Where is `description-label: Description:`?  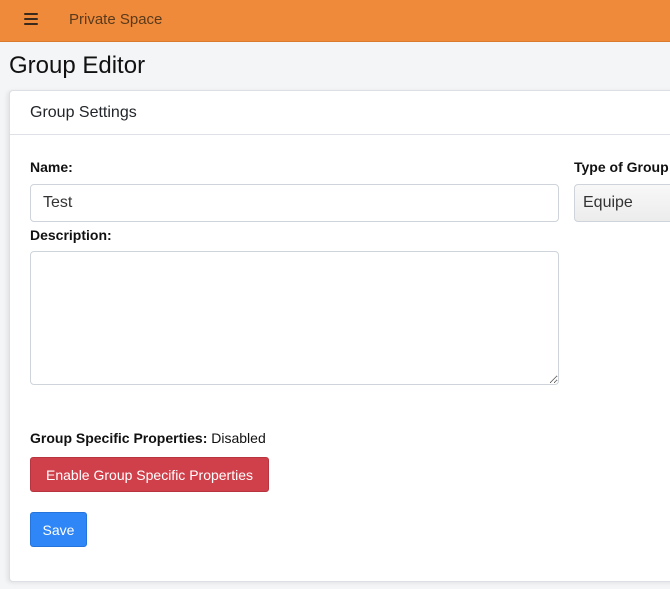 description-label: Description: is located at coordinates (71, 235).